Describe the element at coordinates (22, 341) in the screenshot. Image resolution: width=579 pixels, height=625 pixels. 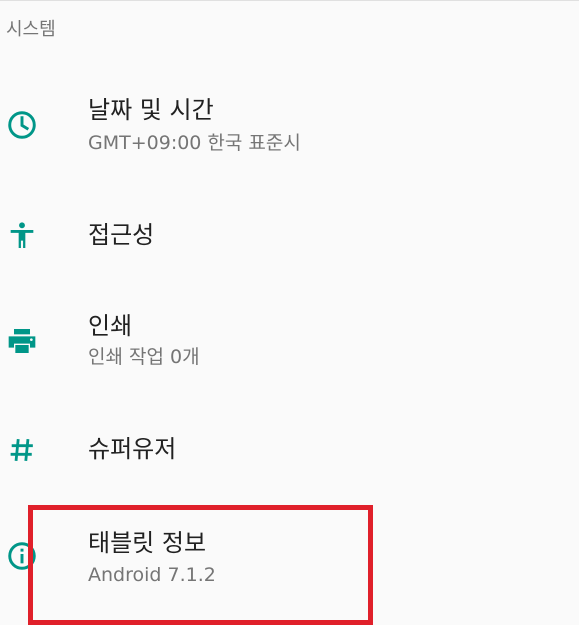
I see `printer-icon` at that location.